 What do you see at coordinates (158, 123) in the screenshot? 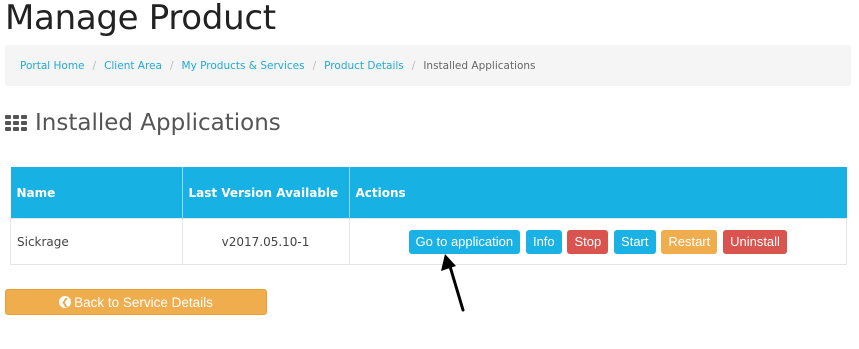
I see `section-title: Installed Applications` at bounding box center [158, 123].